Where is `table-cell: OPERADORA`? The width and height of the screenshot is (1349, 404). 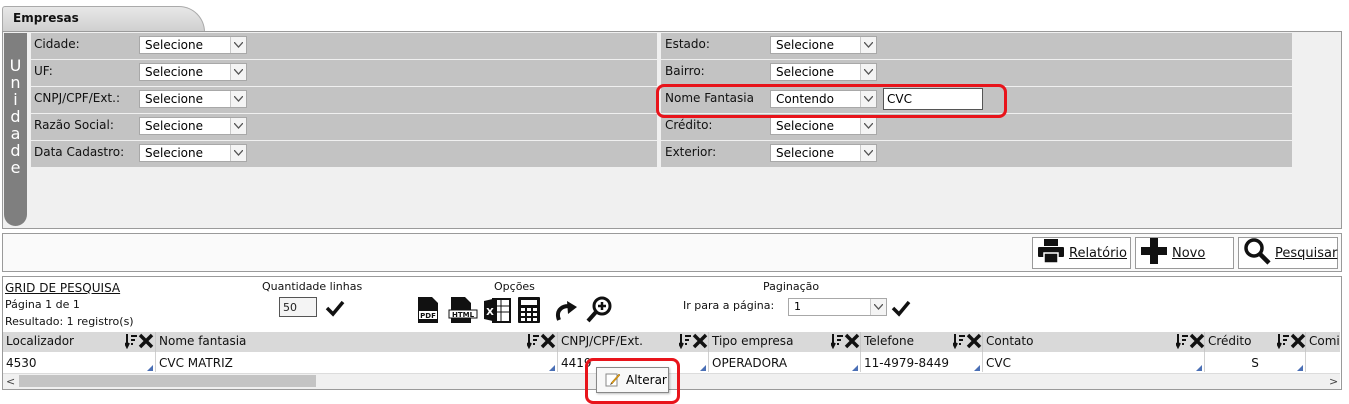 table-cell: OPERADORA is located at coordinates (785, 362).